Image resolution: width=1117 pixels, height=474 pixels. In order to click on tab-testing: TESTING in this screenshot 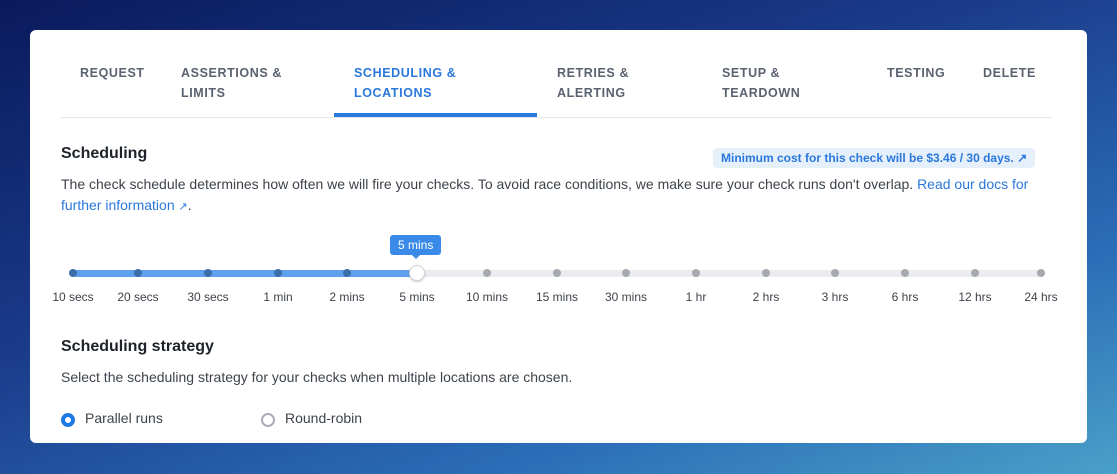, I will do `click(916, 73)`.